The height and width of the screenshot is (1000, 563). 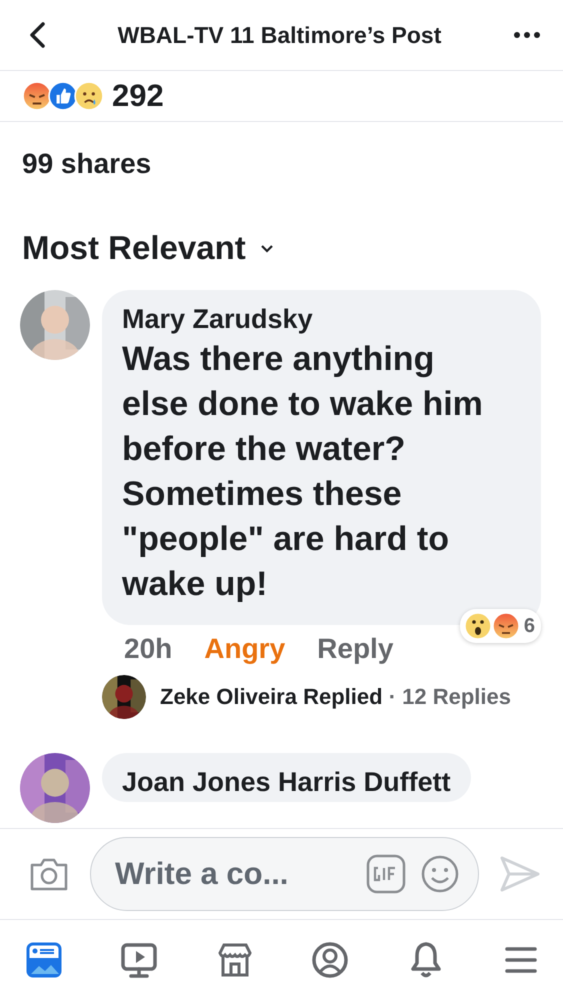 I want to click on reaction-pill: 6, so click(x=500, y=626).